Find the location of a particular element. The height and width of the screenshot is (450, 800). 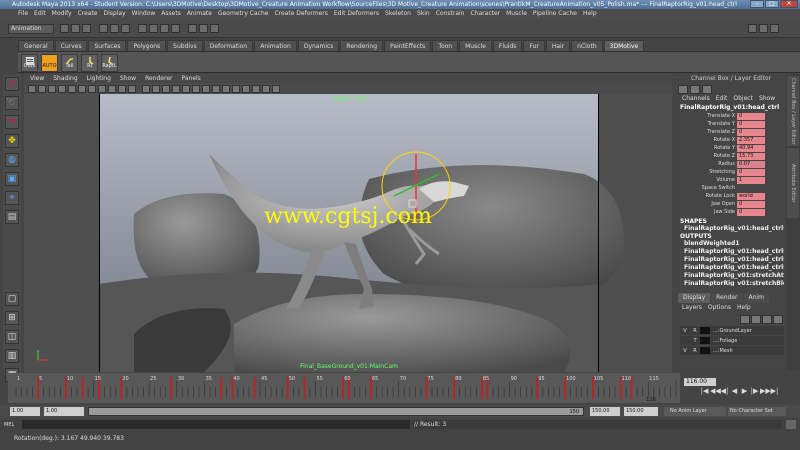

layer-visibility: V is located at coordinates (685, 331).